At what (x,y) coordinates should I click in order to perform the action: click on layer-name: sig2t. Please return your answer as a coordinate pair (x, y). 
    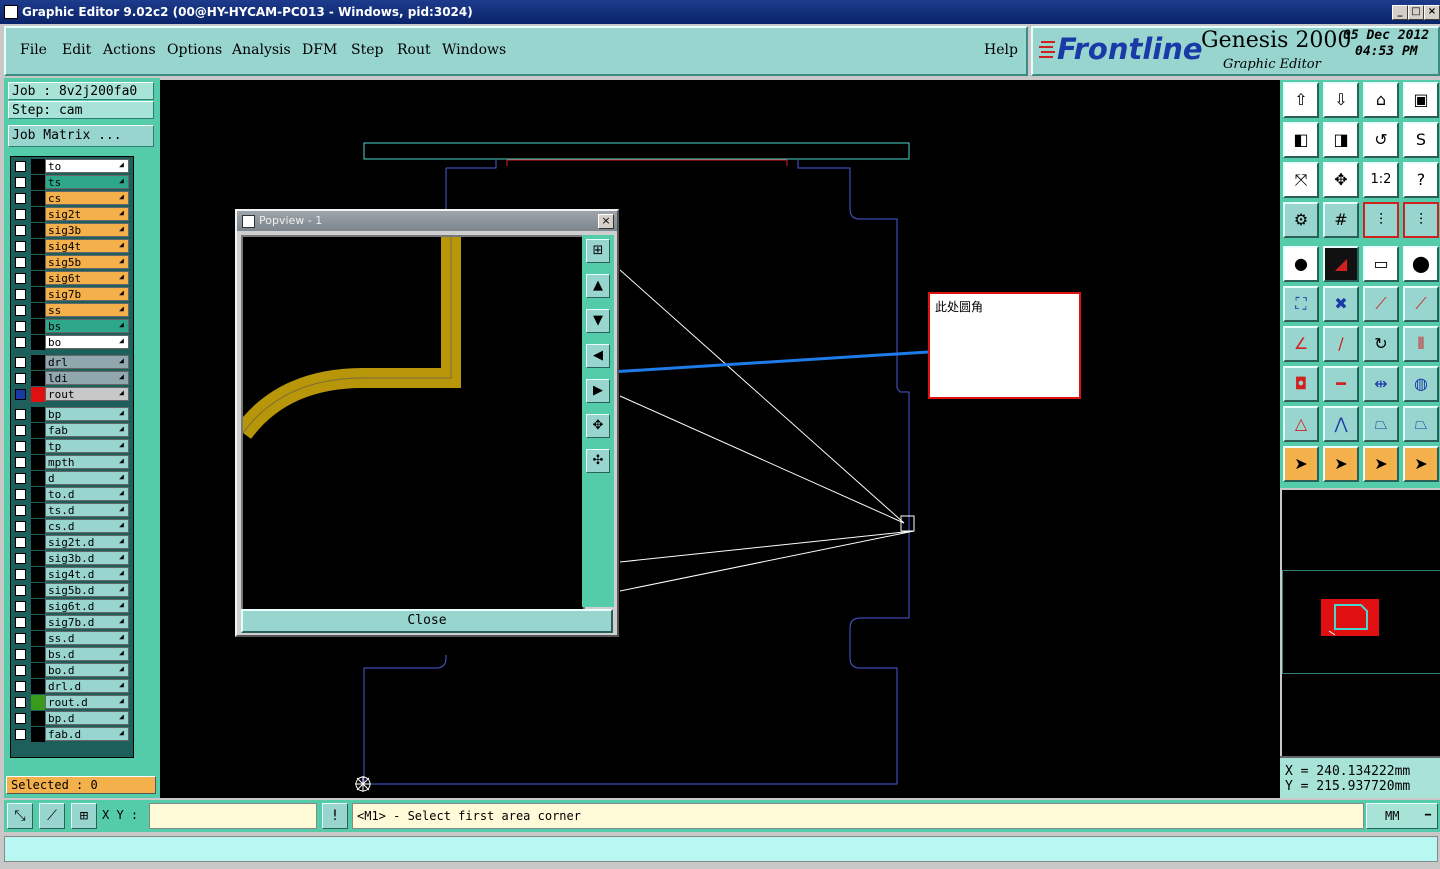
    Looking at the image, I should click on (87, 214).